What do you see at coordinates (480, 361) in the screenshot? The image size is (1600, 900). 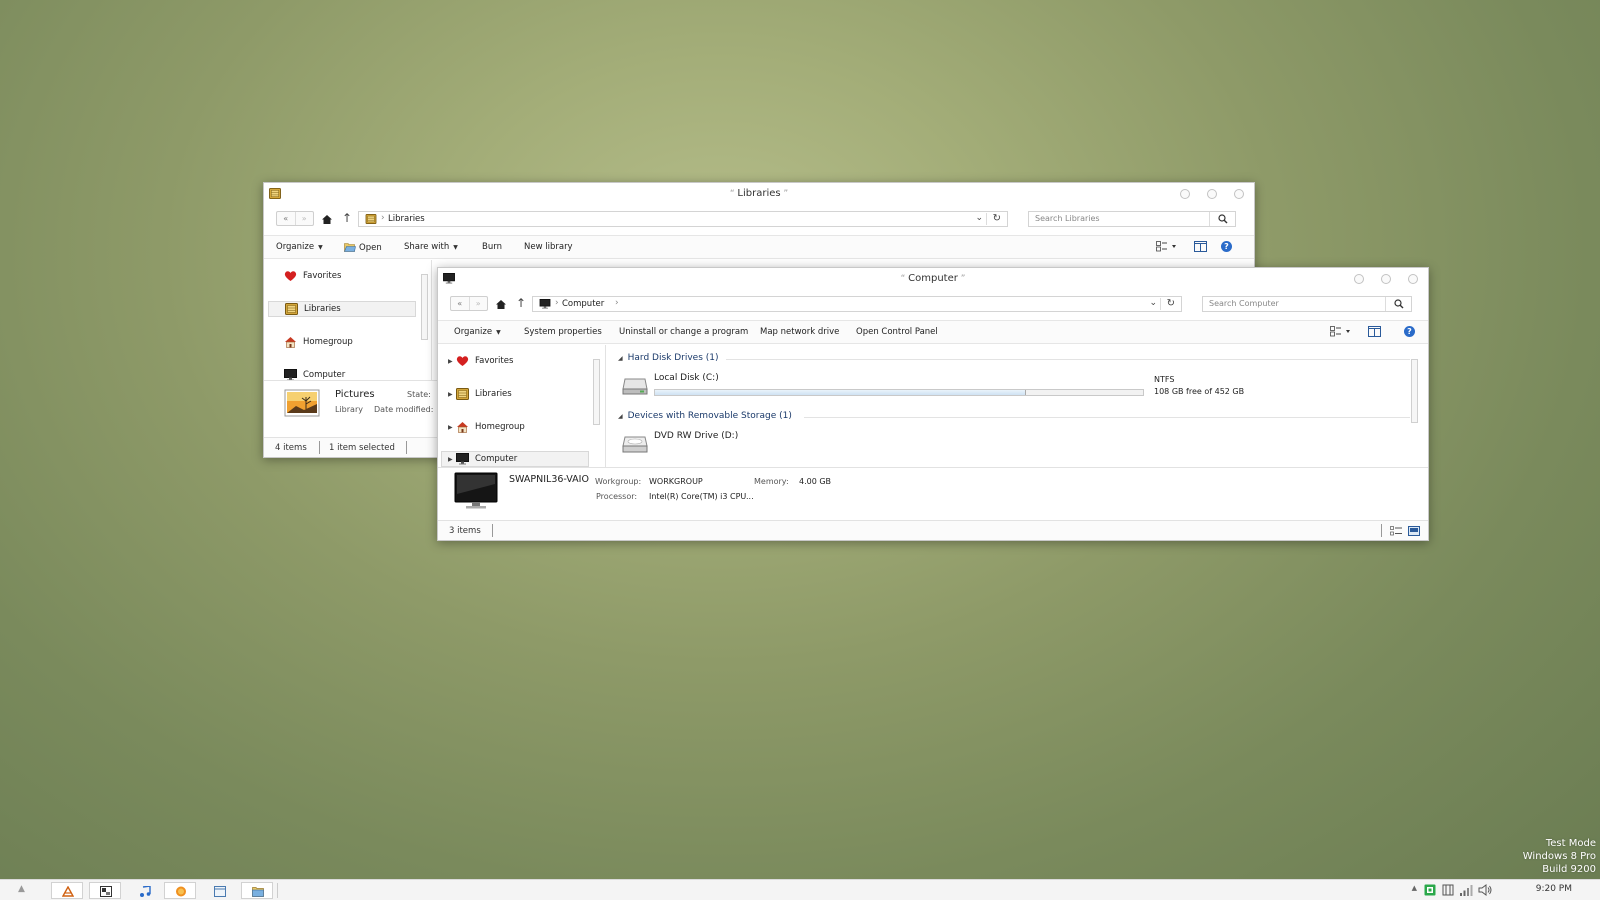 I see `nav-item-favorites: ▶ Favorites` at bounding box center [480, 361].